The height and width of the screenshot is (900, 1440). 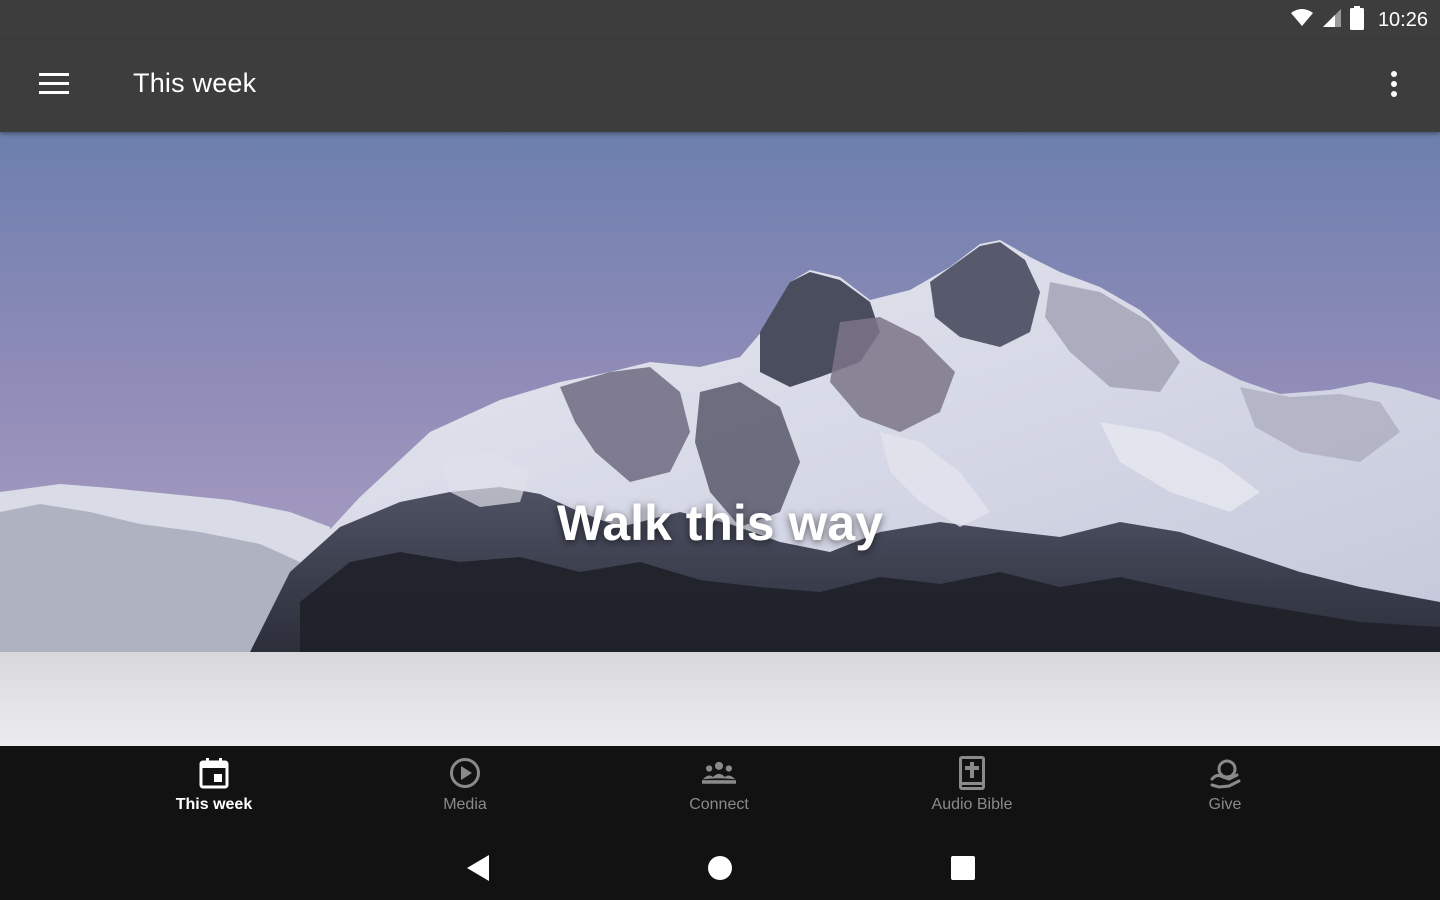 I want to click on next-card-preview, so click(x=720, y=699).